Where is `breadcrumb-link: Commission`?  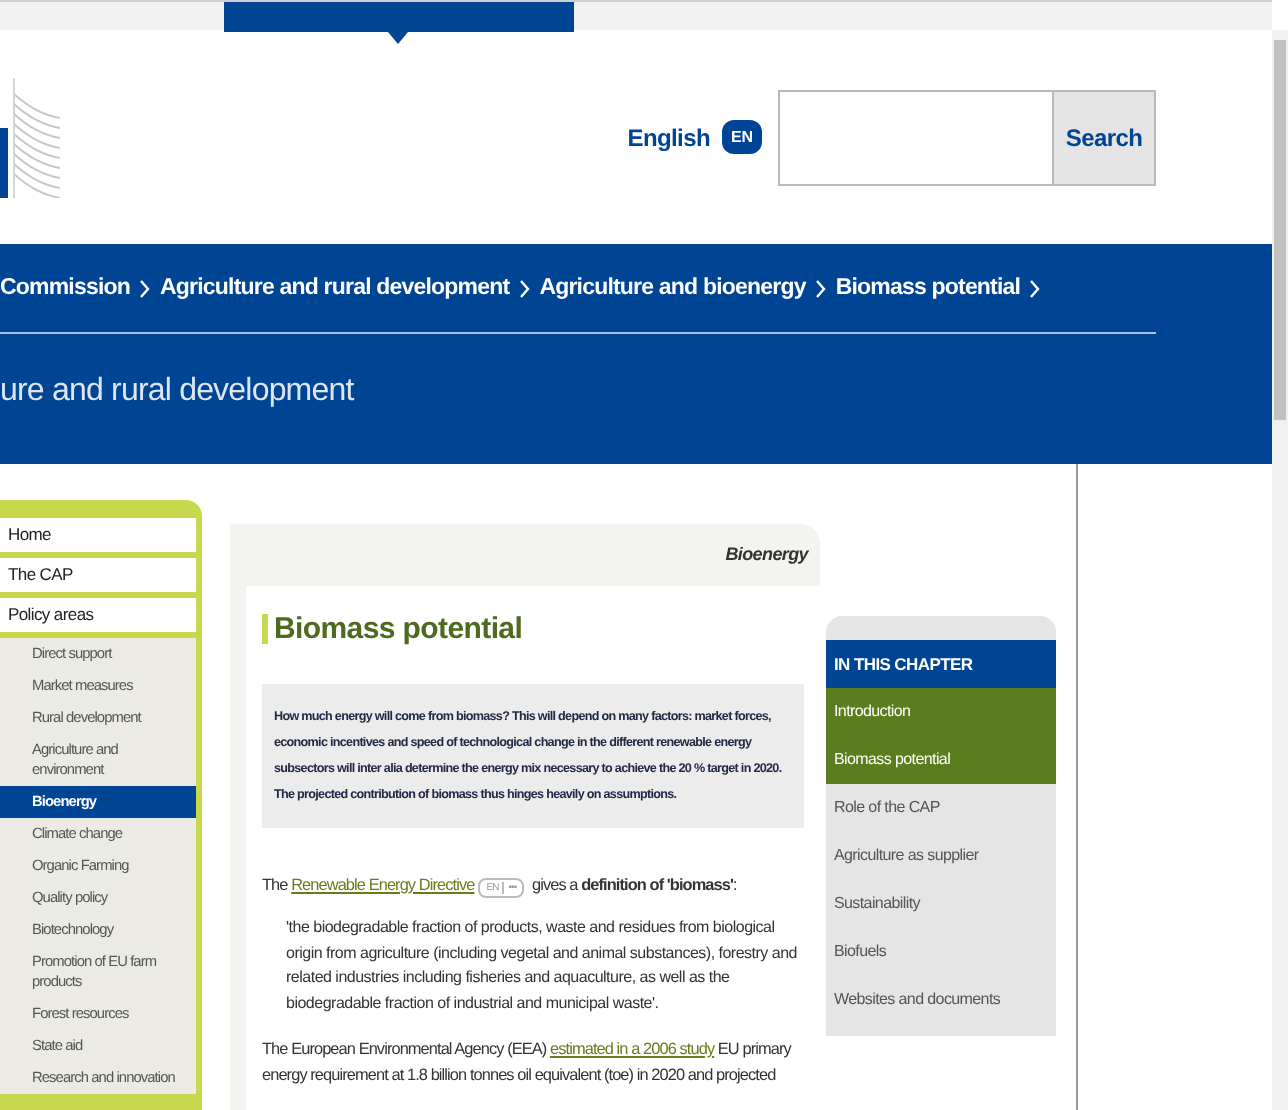
breadcrumb-link: Commission is located at coordinates (65, 288).